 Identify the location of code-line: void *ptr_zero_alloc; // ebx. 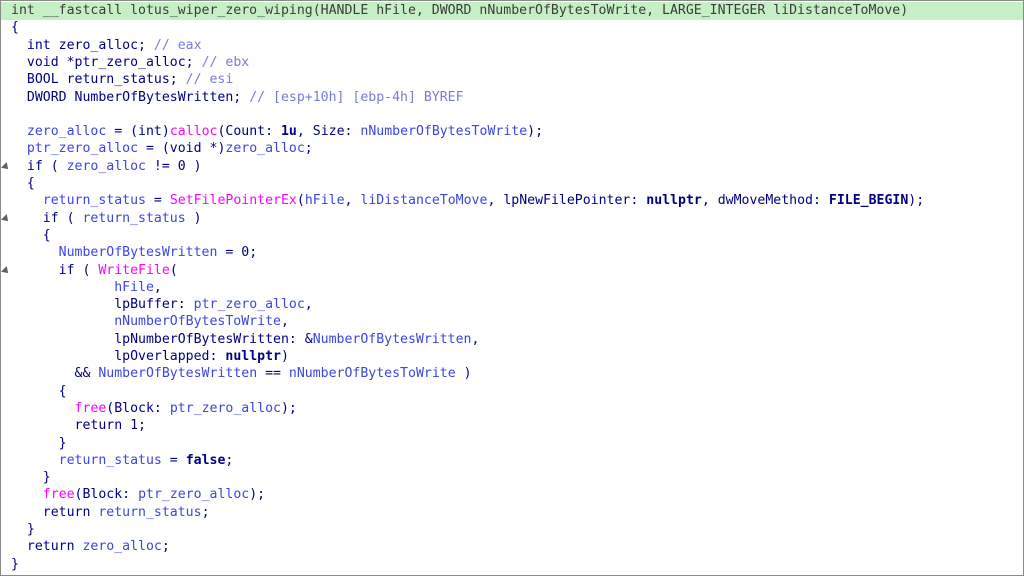
(512, 63).